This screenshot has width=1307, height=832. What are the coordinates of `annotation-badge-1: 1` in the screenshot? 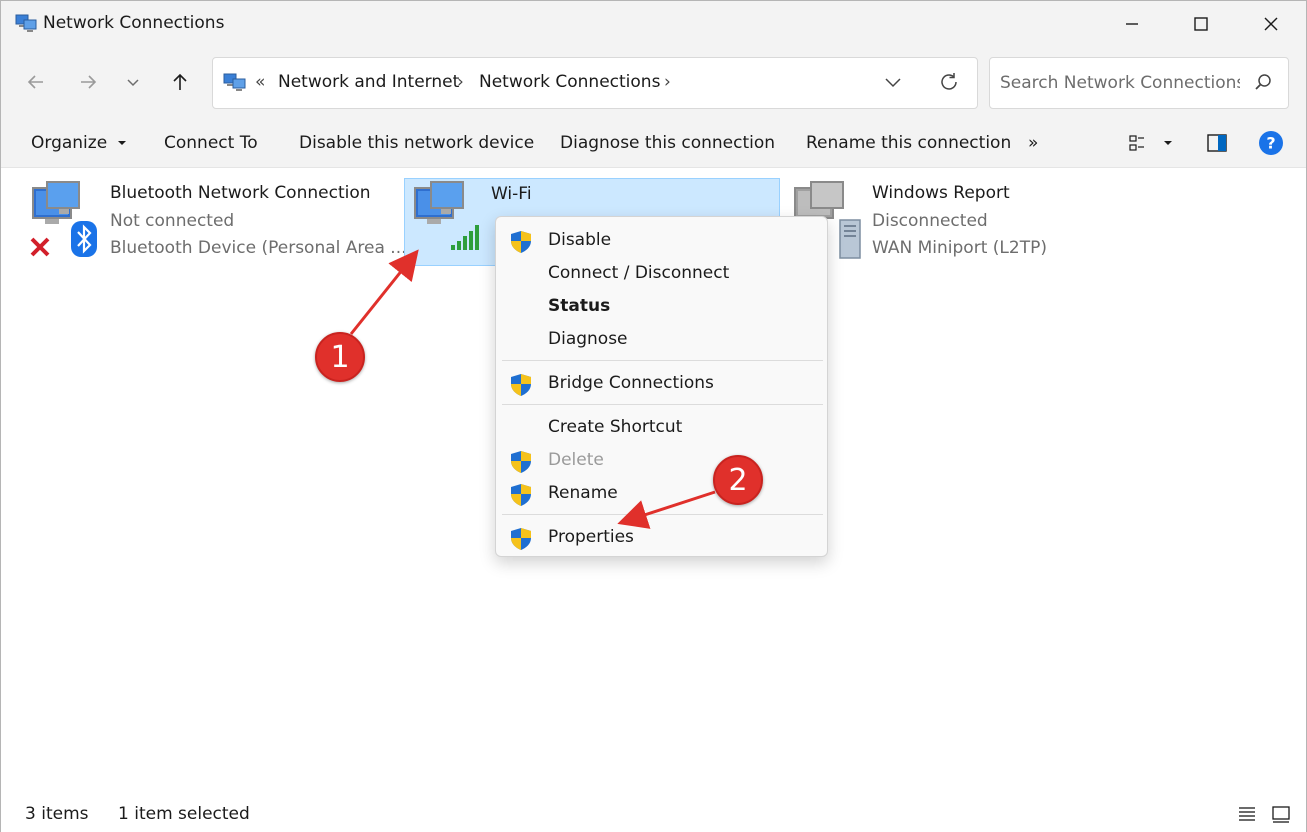 It's located at (340, 357).